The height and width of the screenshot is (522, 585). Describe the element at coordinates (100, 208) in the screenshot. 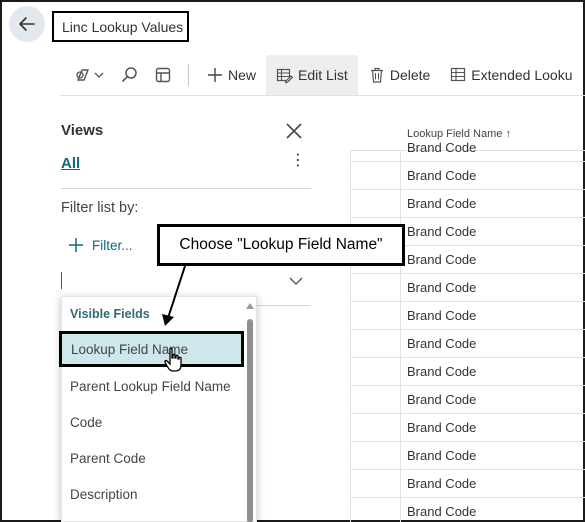

I see `filter-list-label: Filter list by:` at that location.